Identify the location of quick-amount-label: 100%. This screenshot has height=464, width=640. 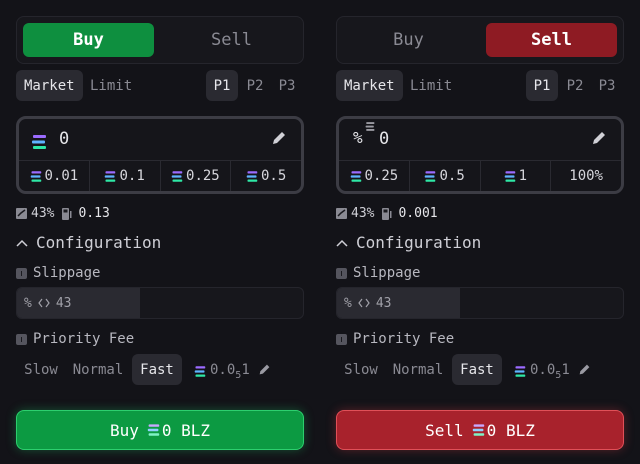
(586, 176).